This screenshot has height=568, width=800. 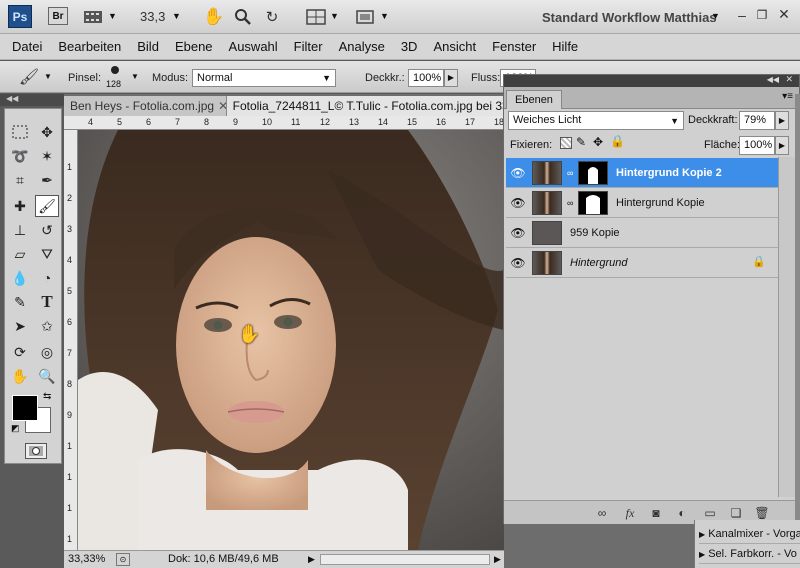 What do you see at coordinates (757, 145) in the screenshot?
I see `fill-field: 100%` at bounding box center [757, 145].